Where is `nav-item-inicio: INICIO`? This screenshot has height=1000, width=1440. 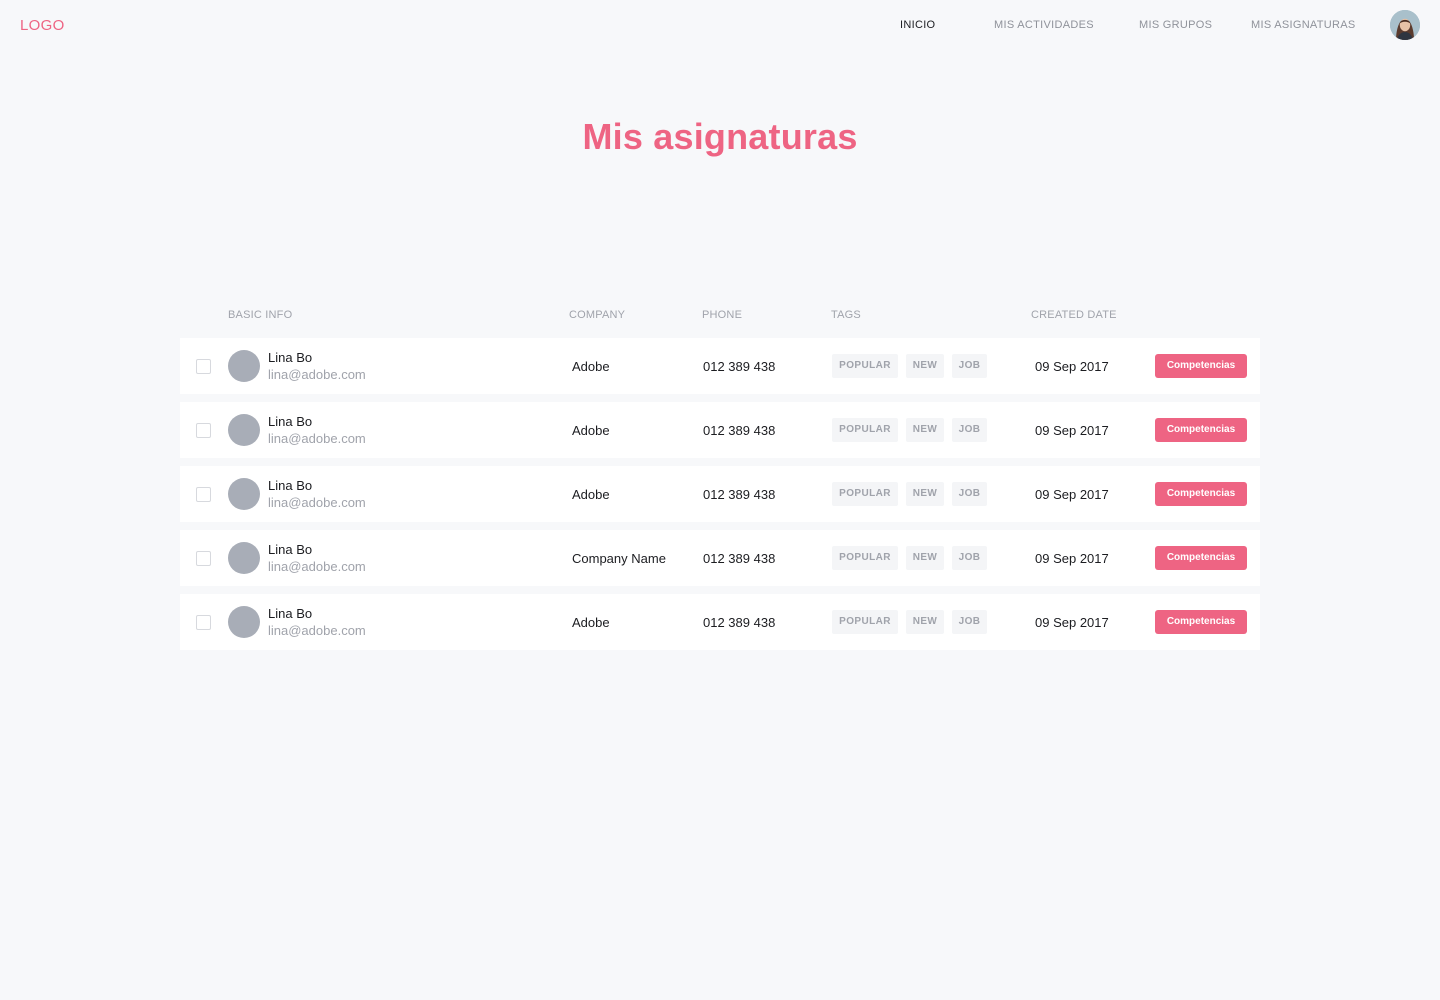
nav-item-inicio: INICIO is located at coordinates (917, 25).